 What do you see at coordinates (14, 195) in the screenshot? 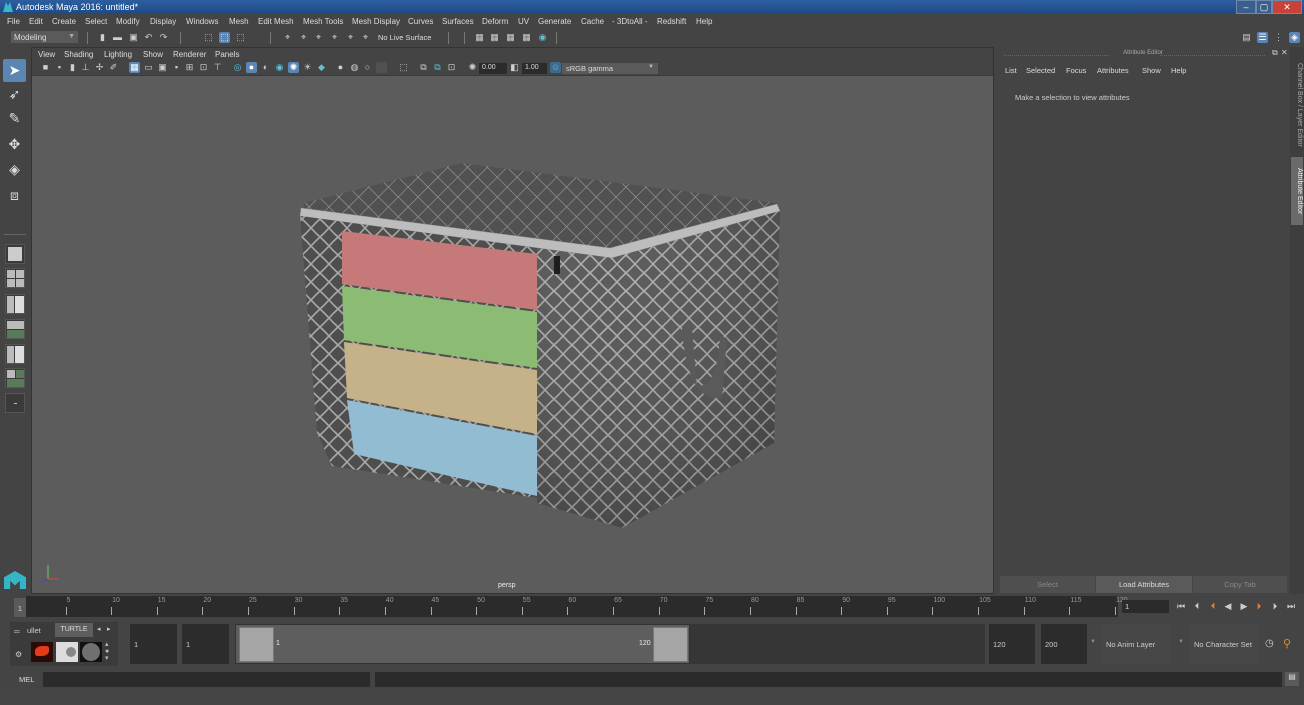
I see `scale-tool-icon: ⧈` at bounding box center [14, 195].